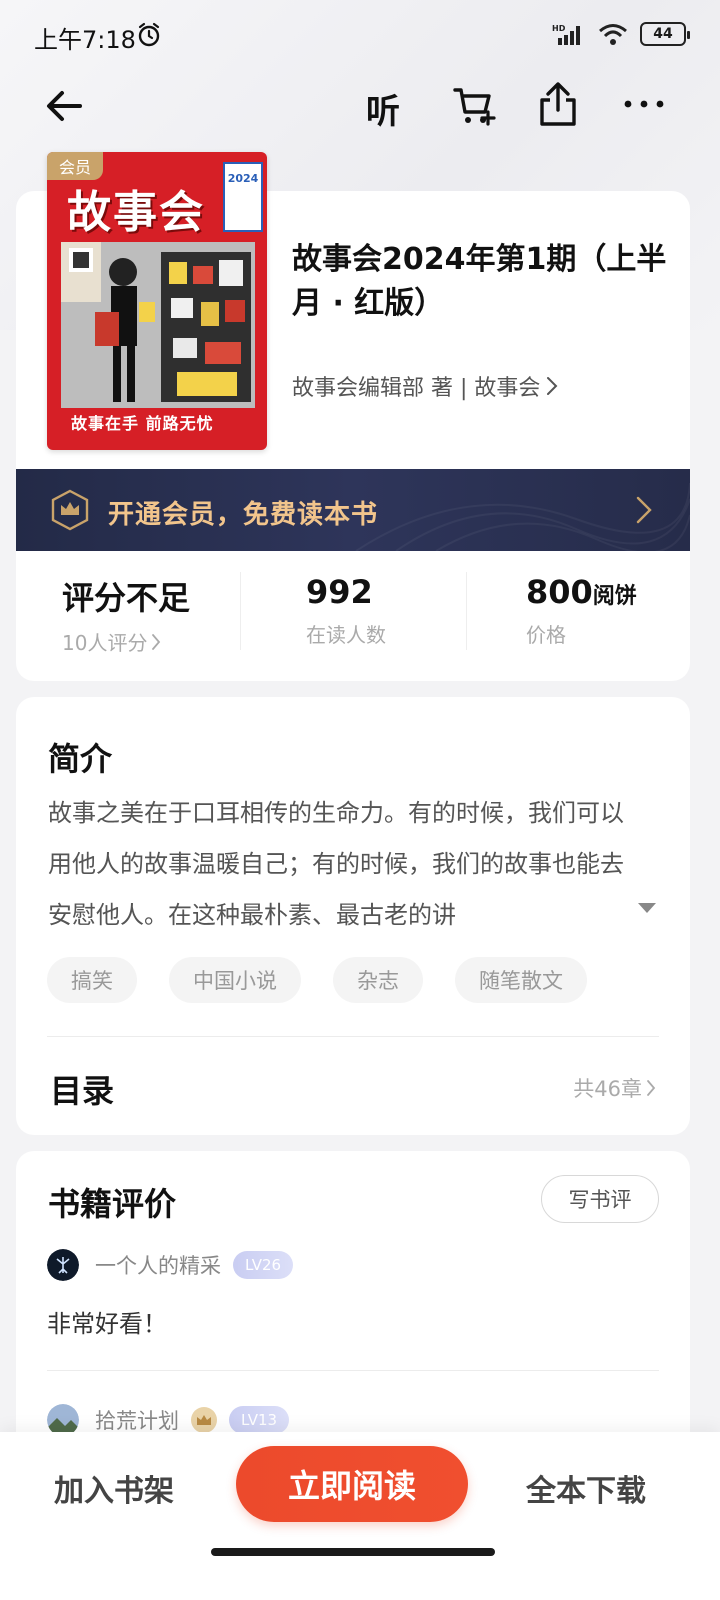 The width and height of the screenshot is (720, 1600). I want to click on network-type-label: HD, so click(559, 28).